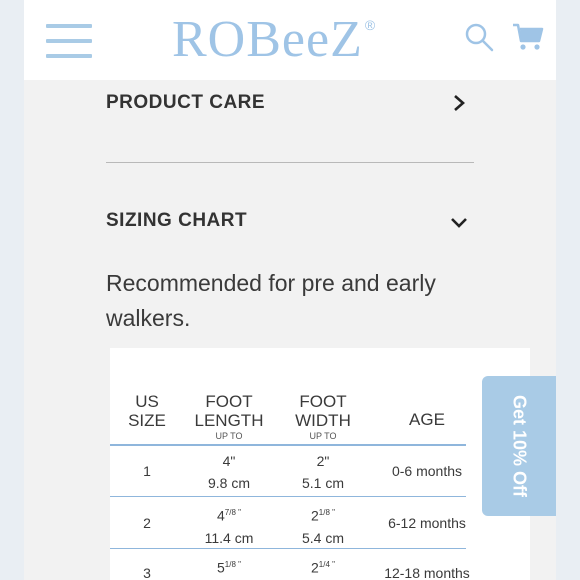 The height and width of the screenshot is (580, 580). What do you see at coordinates (323, 461) in the screenshot?
I see `row1-width-in: 2"` at bounding box center [323, 461].